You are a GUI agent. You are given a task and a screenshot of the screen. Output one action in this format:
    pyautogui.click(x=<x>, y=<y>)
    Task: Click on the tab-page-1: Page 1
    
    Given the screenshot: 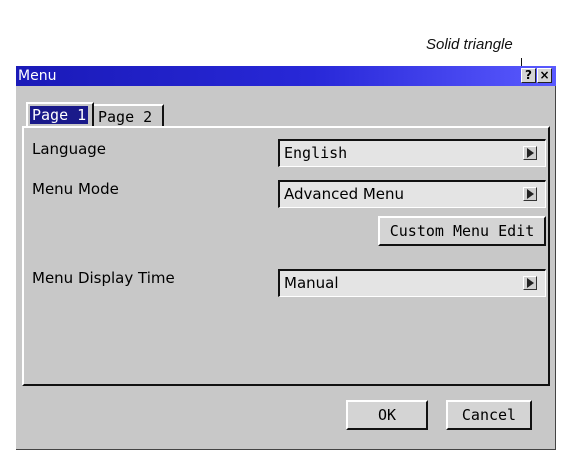 What is the action you would take?
    pyautogui.click(x=60, y=114)
    